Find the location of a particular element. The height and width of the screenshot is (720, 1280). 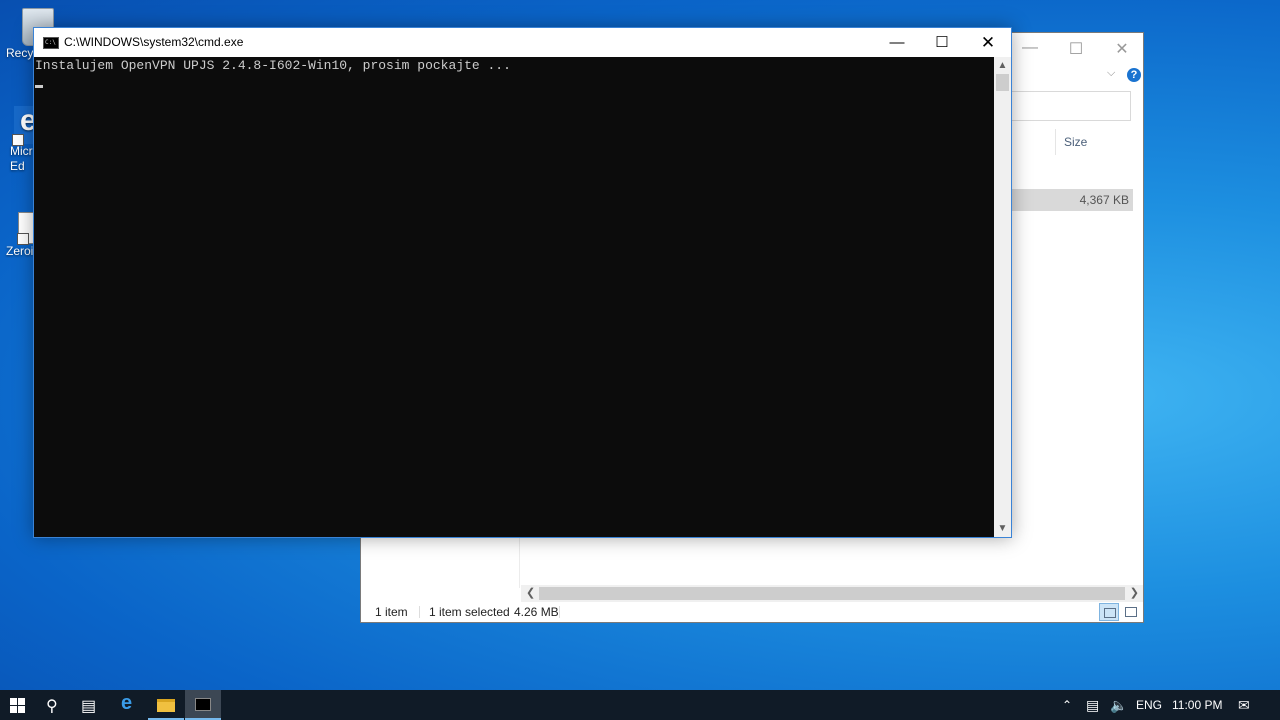

details-view-button is located at coordinates (1109, 612).